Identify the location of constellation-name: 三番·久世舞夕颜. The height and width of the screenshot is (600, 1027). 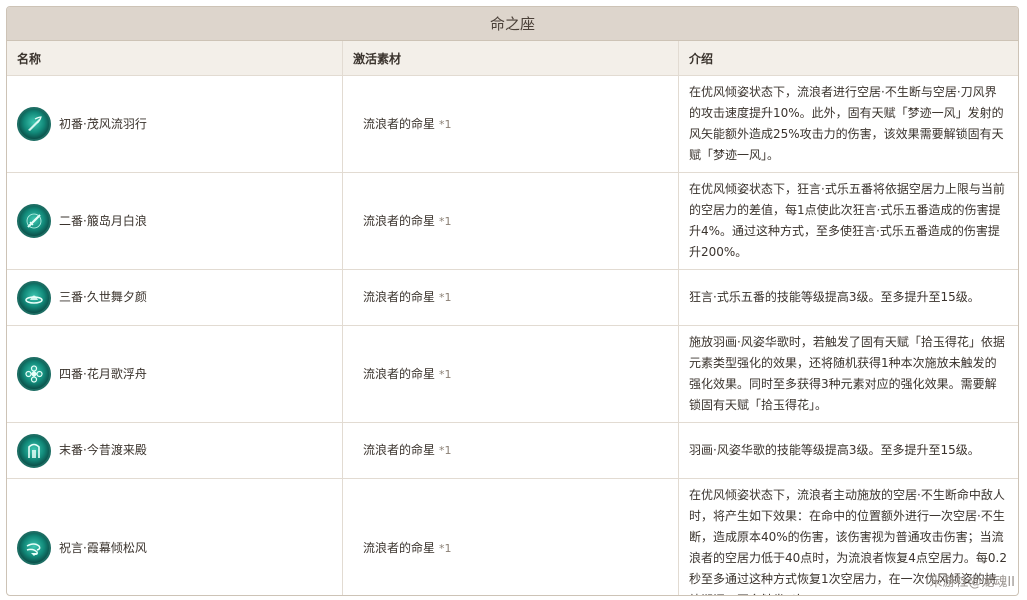
(103, 297).